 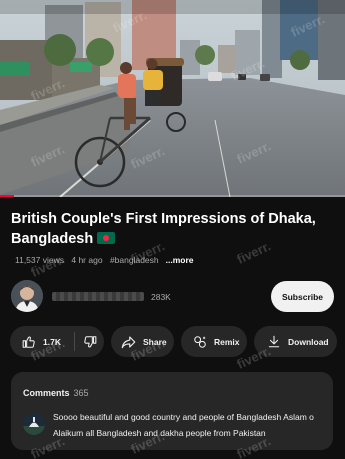 I want to click on video-meta-row: 11,537 views 4 hr ago #bangladesh ...more, so click(x=107, y=260).